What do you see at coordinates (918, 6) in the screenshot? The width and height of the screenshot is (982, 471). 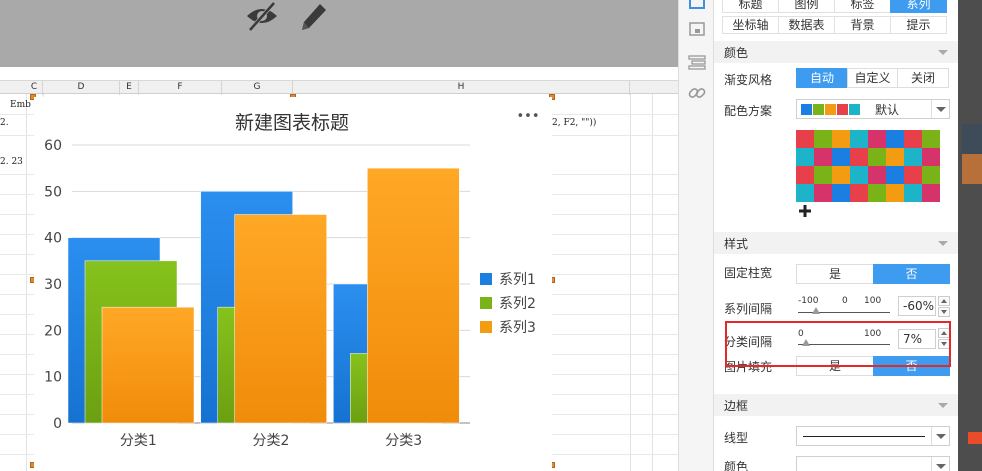 I see `tab-series: 系列` at bounding box center [918, 6].